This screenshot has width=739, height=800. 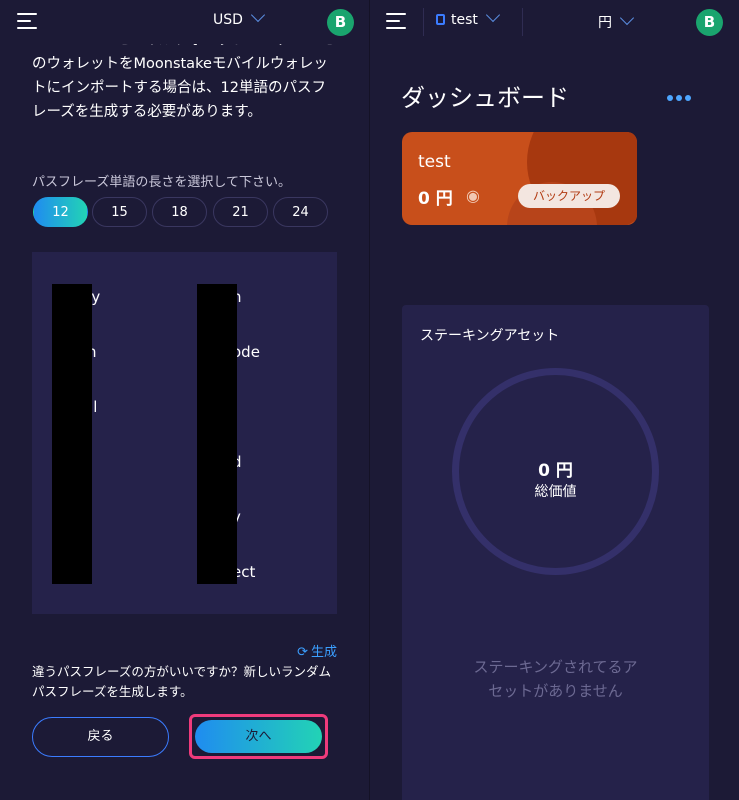 I want to click on wallet-icon, so click(x=440, y=19).